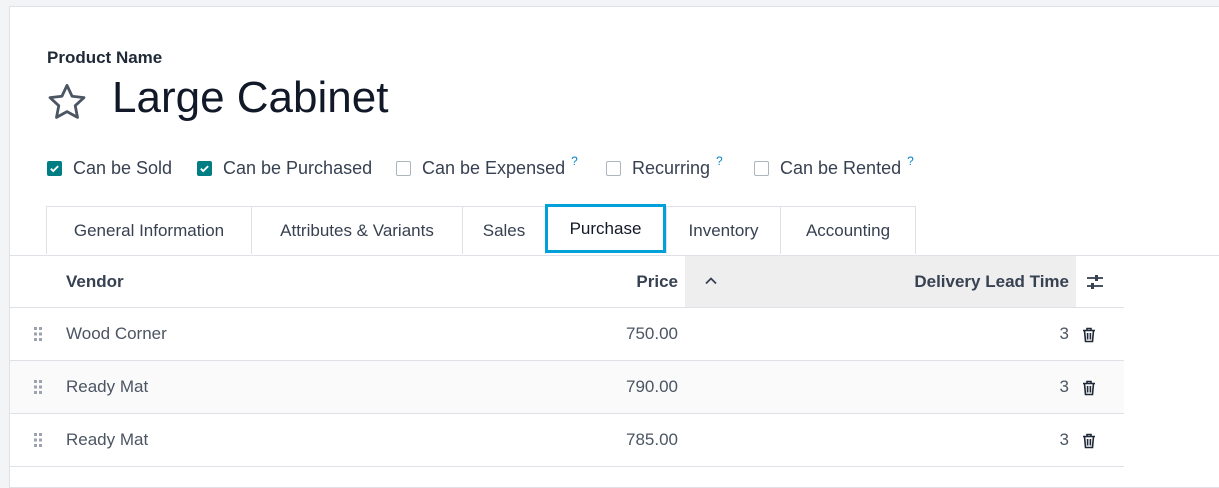 Image resolution: width=1219 pixels, height=488 pixels. I want to click on price-cell: 750.00, so click(624, 334).